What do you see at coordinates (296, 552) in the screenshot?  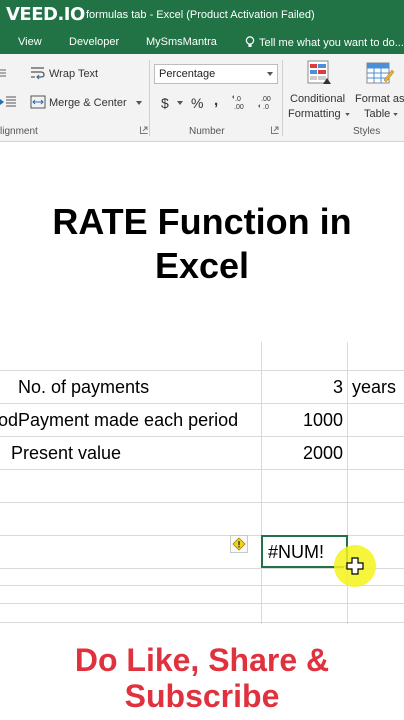 I see `rate-result-value: #NUM!` at bounding box center [296, 552].